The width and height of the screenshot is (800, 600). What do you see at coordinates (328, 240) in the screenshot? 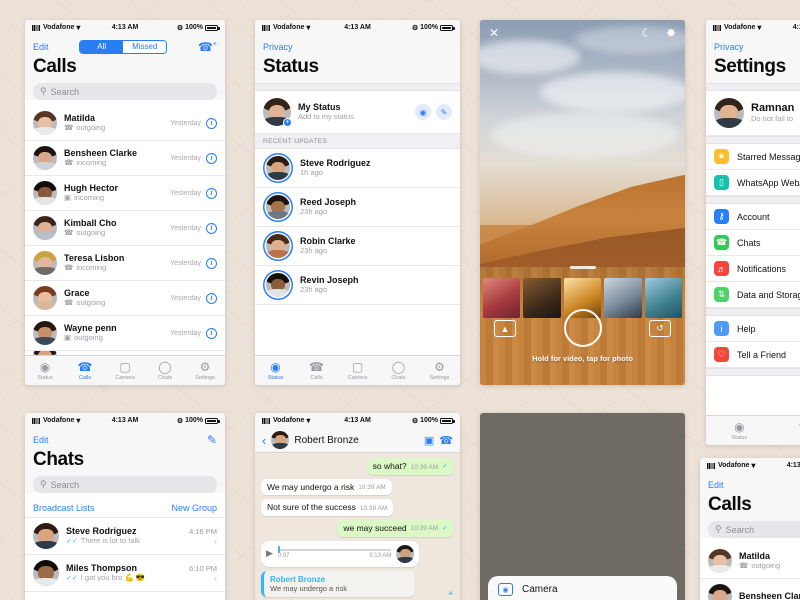
I see `contact-name: Robin Clarke` at bounding box center [328, 240].